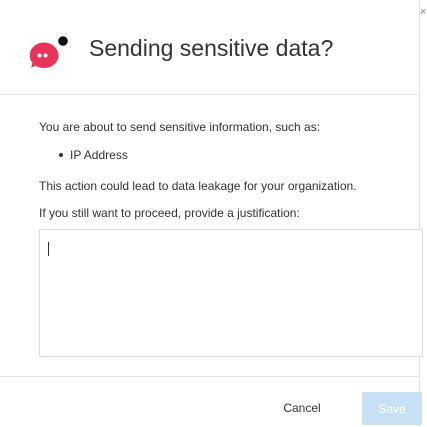 This screenshot has height=427, width=427. I want to click on close-icon: ×, so click(423, 12).